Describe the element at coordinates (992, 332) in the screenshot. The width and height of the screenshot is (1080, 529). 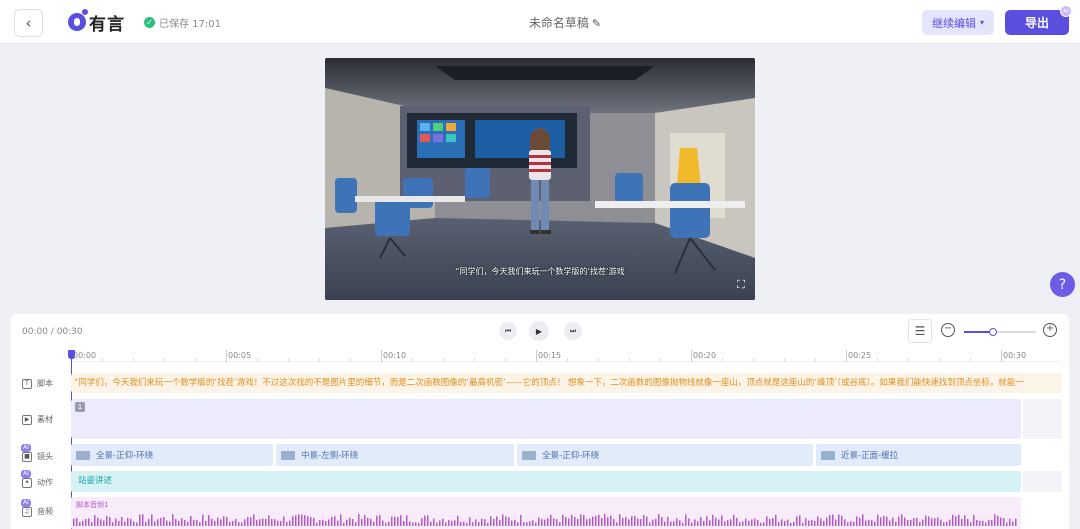
I see `zoom-slider-thumb` at that location.